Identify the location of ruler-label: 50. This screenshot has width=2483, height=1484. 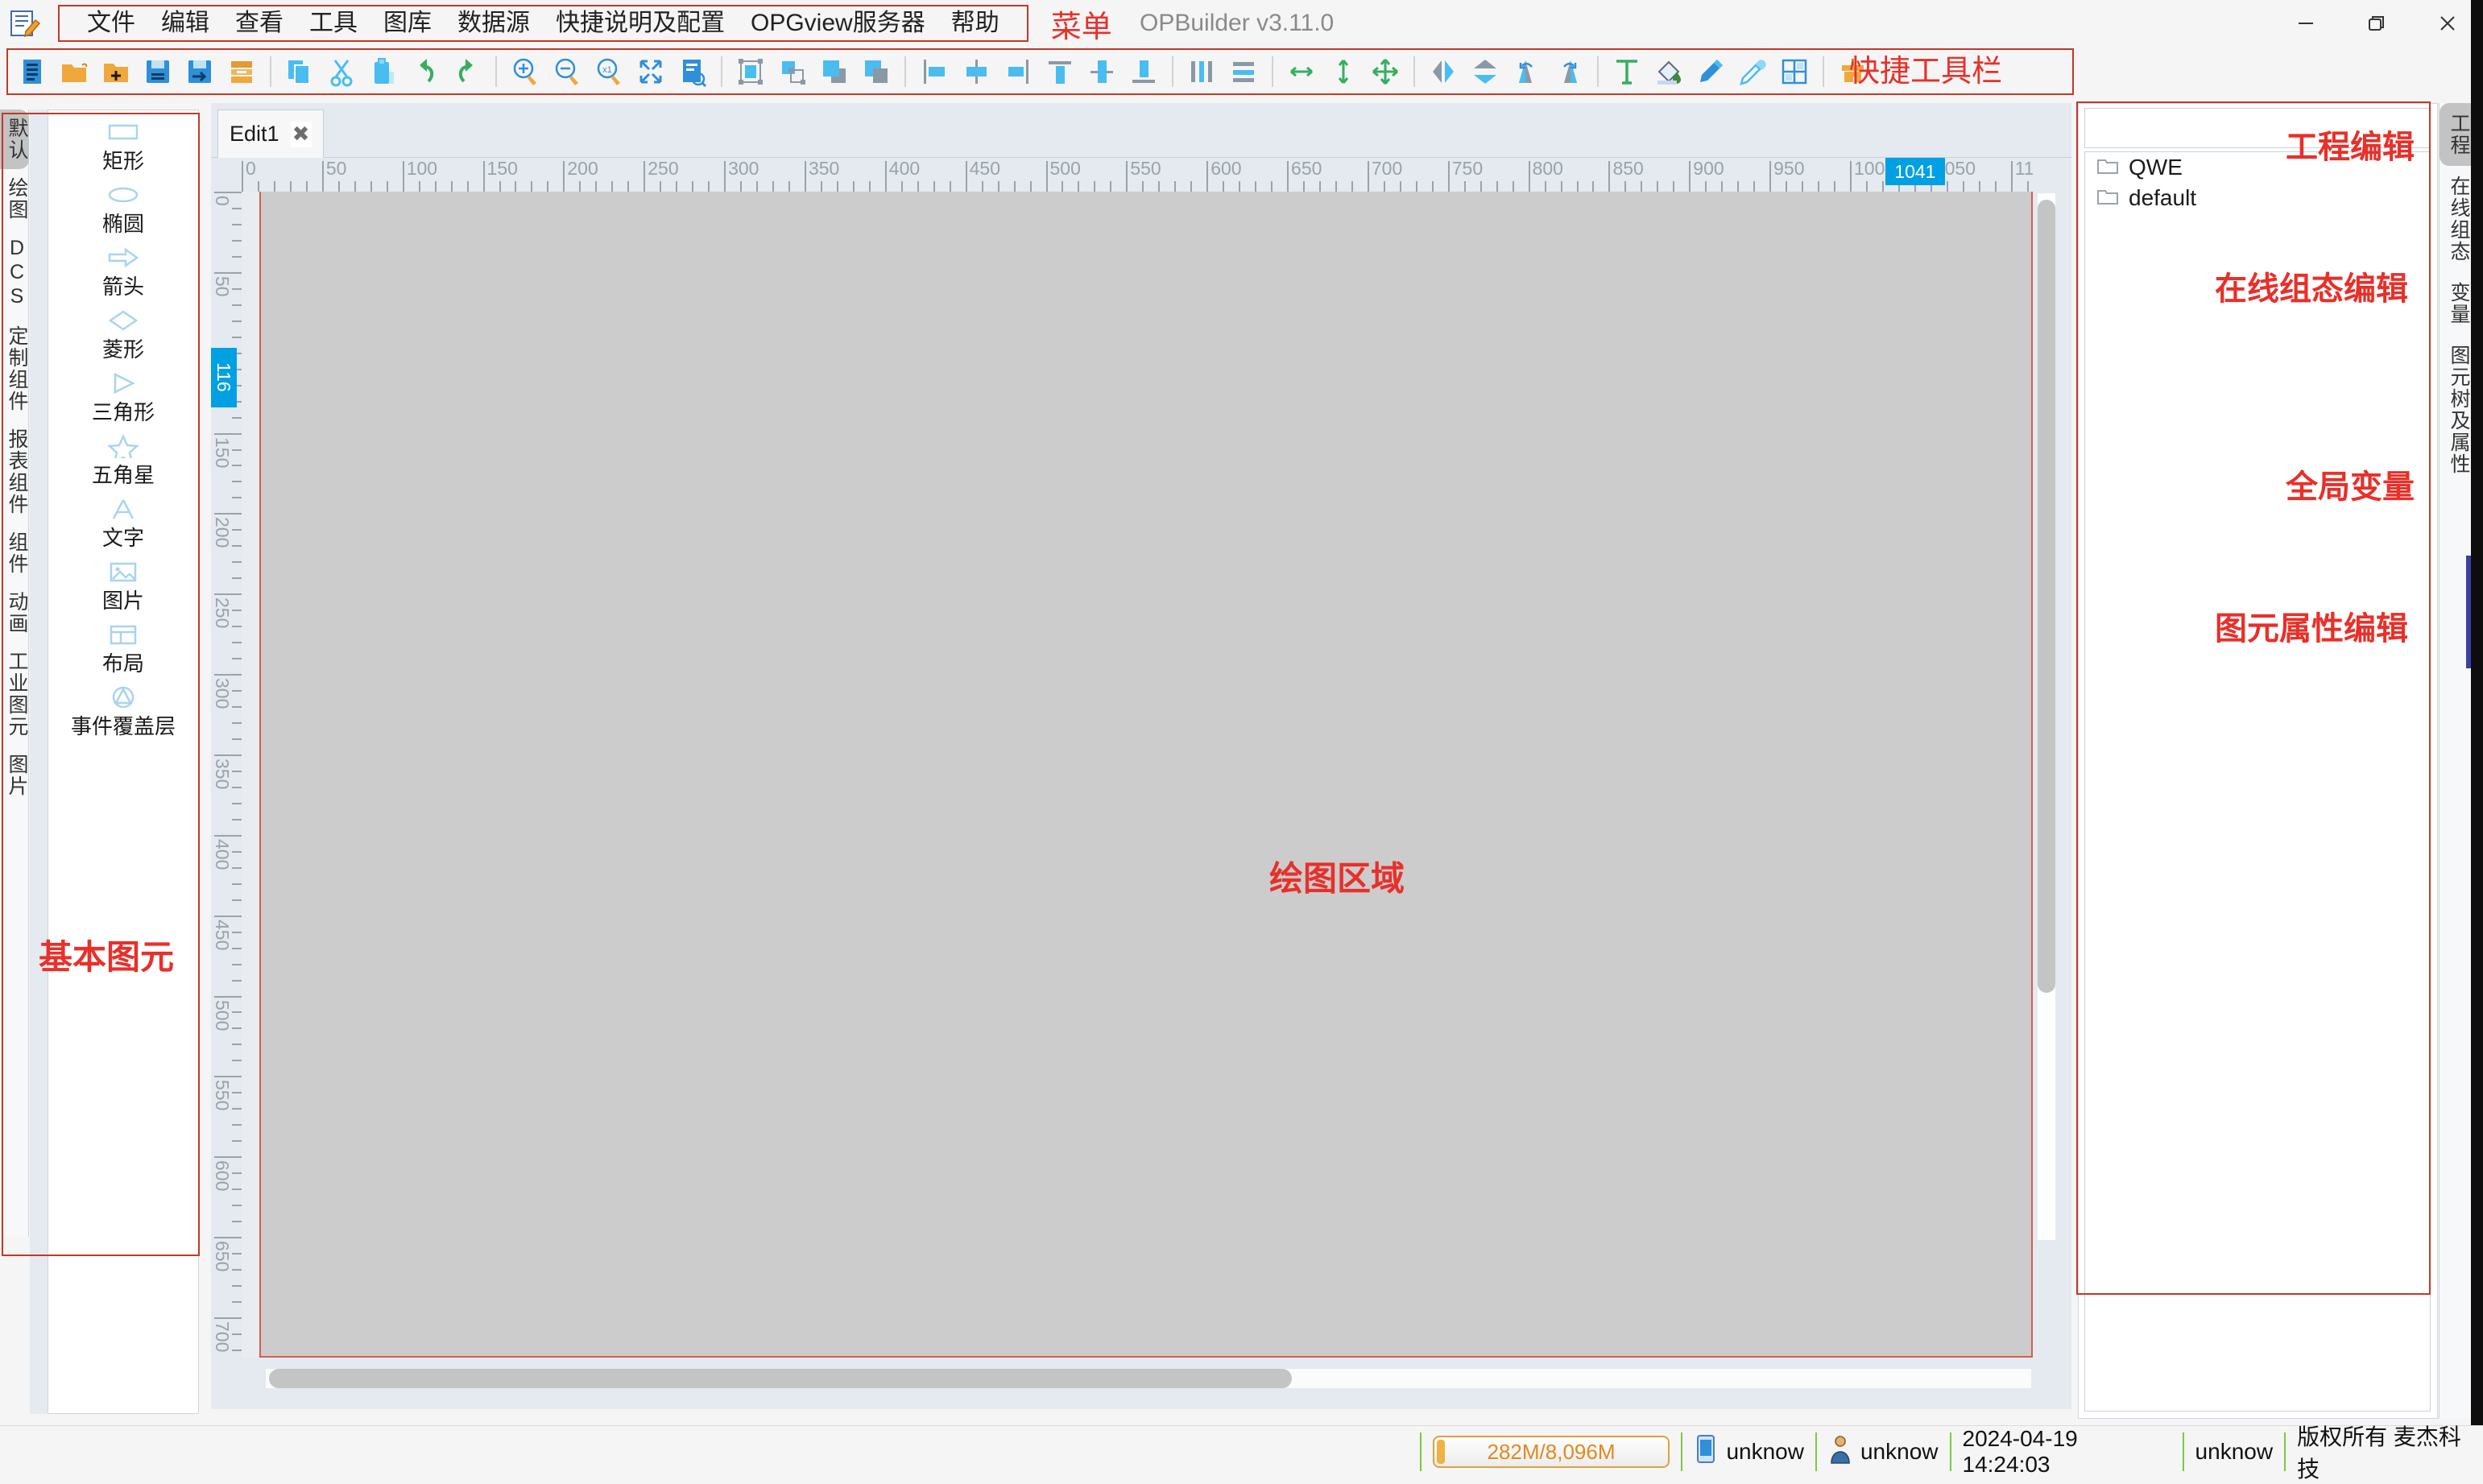
(336, 168).